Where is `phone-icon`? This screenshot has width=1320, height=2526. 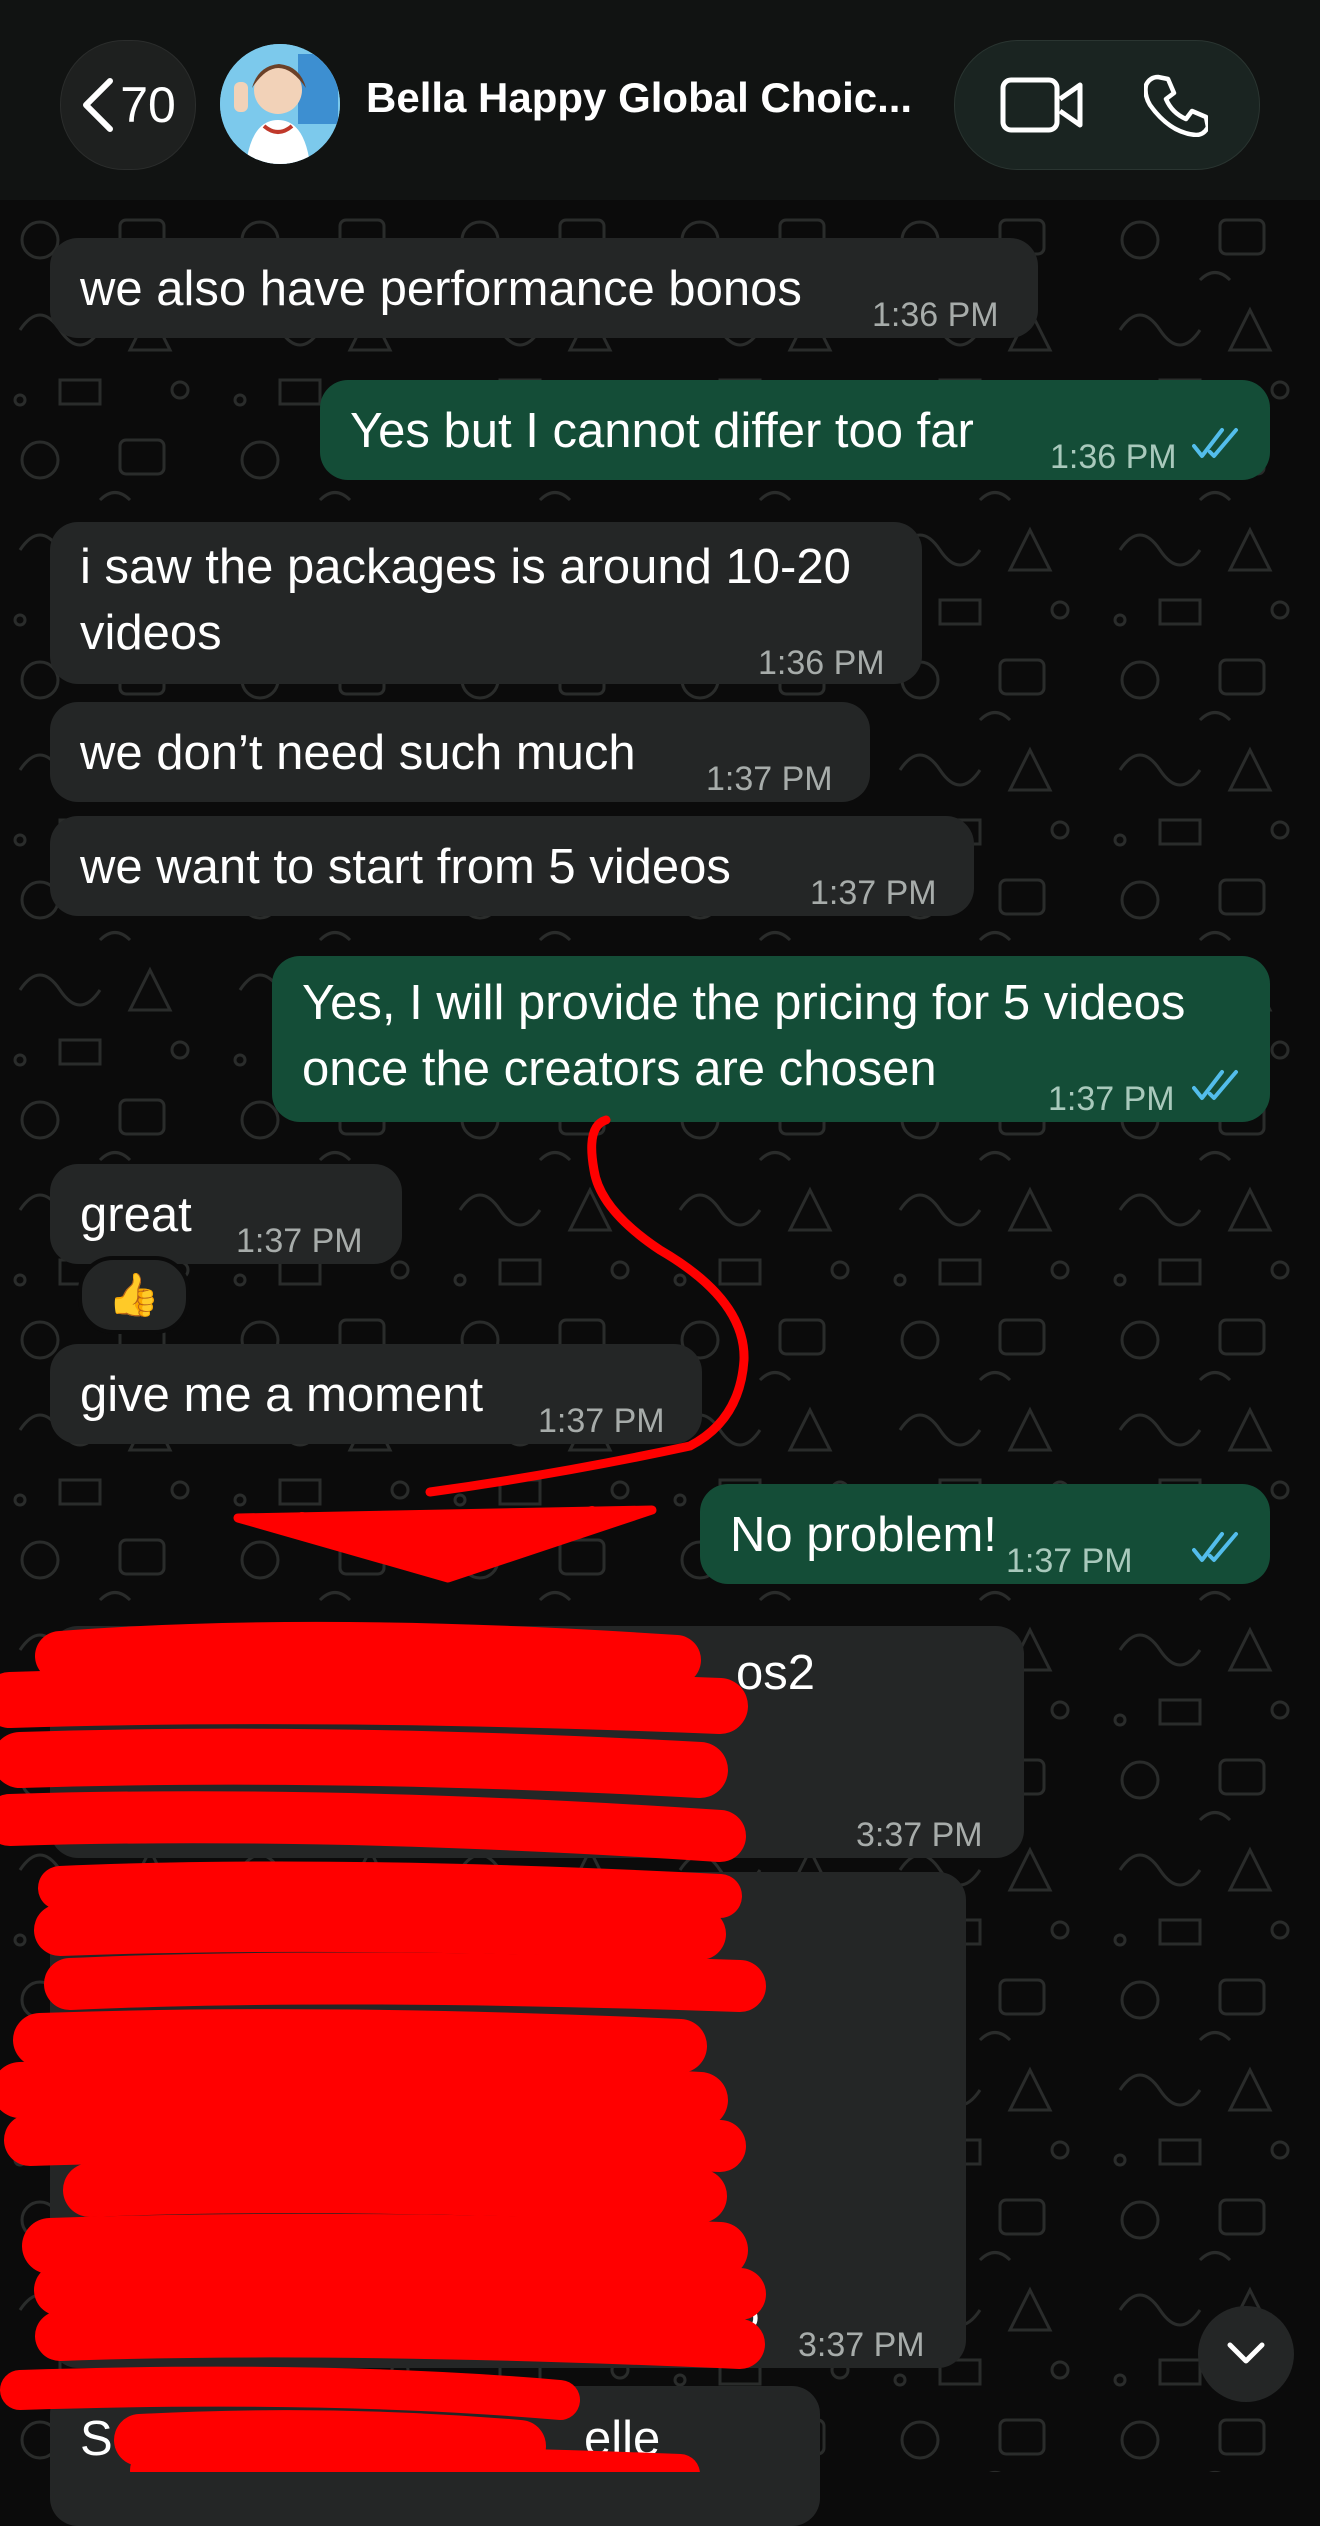
phone-icon is located at coordinates (1176, 105).